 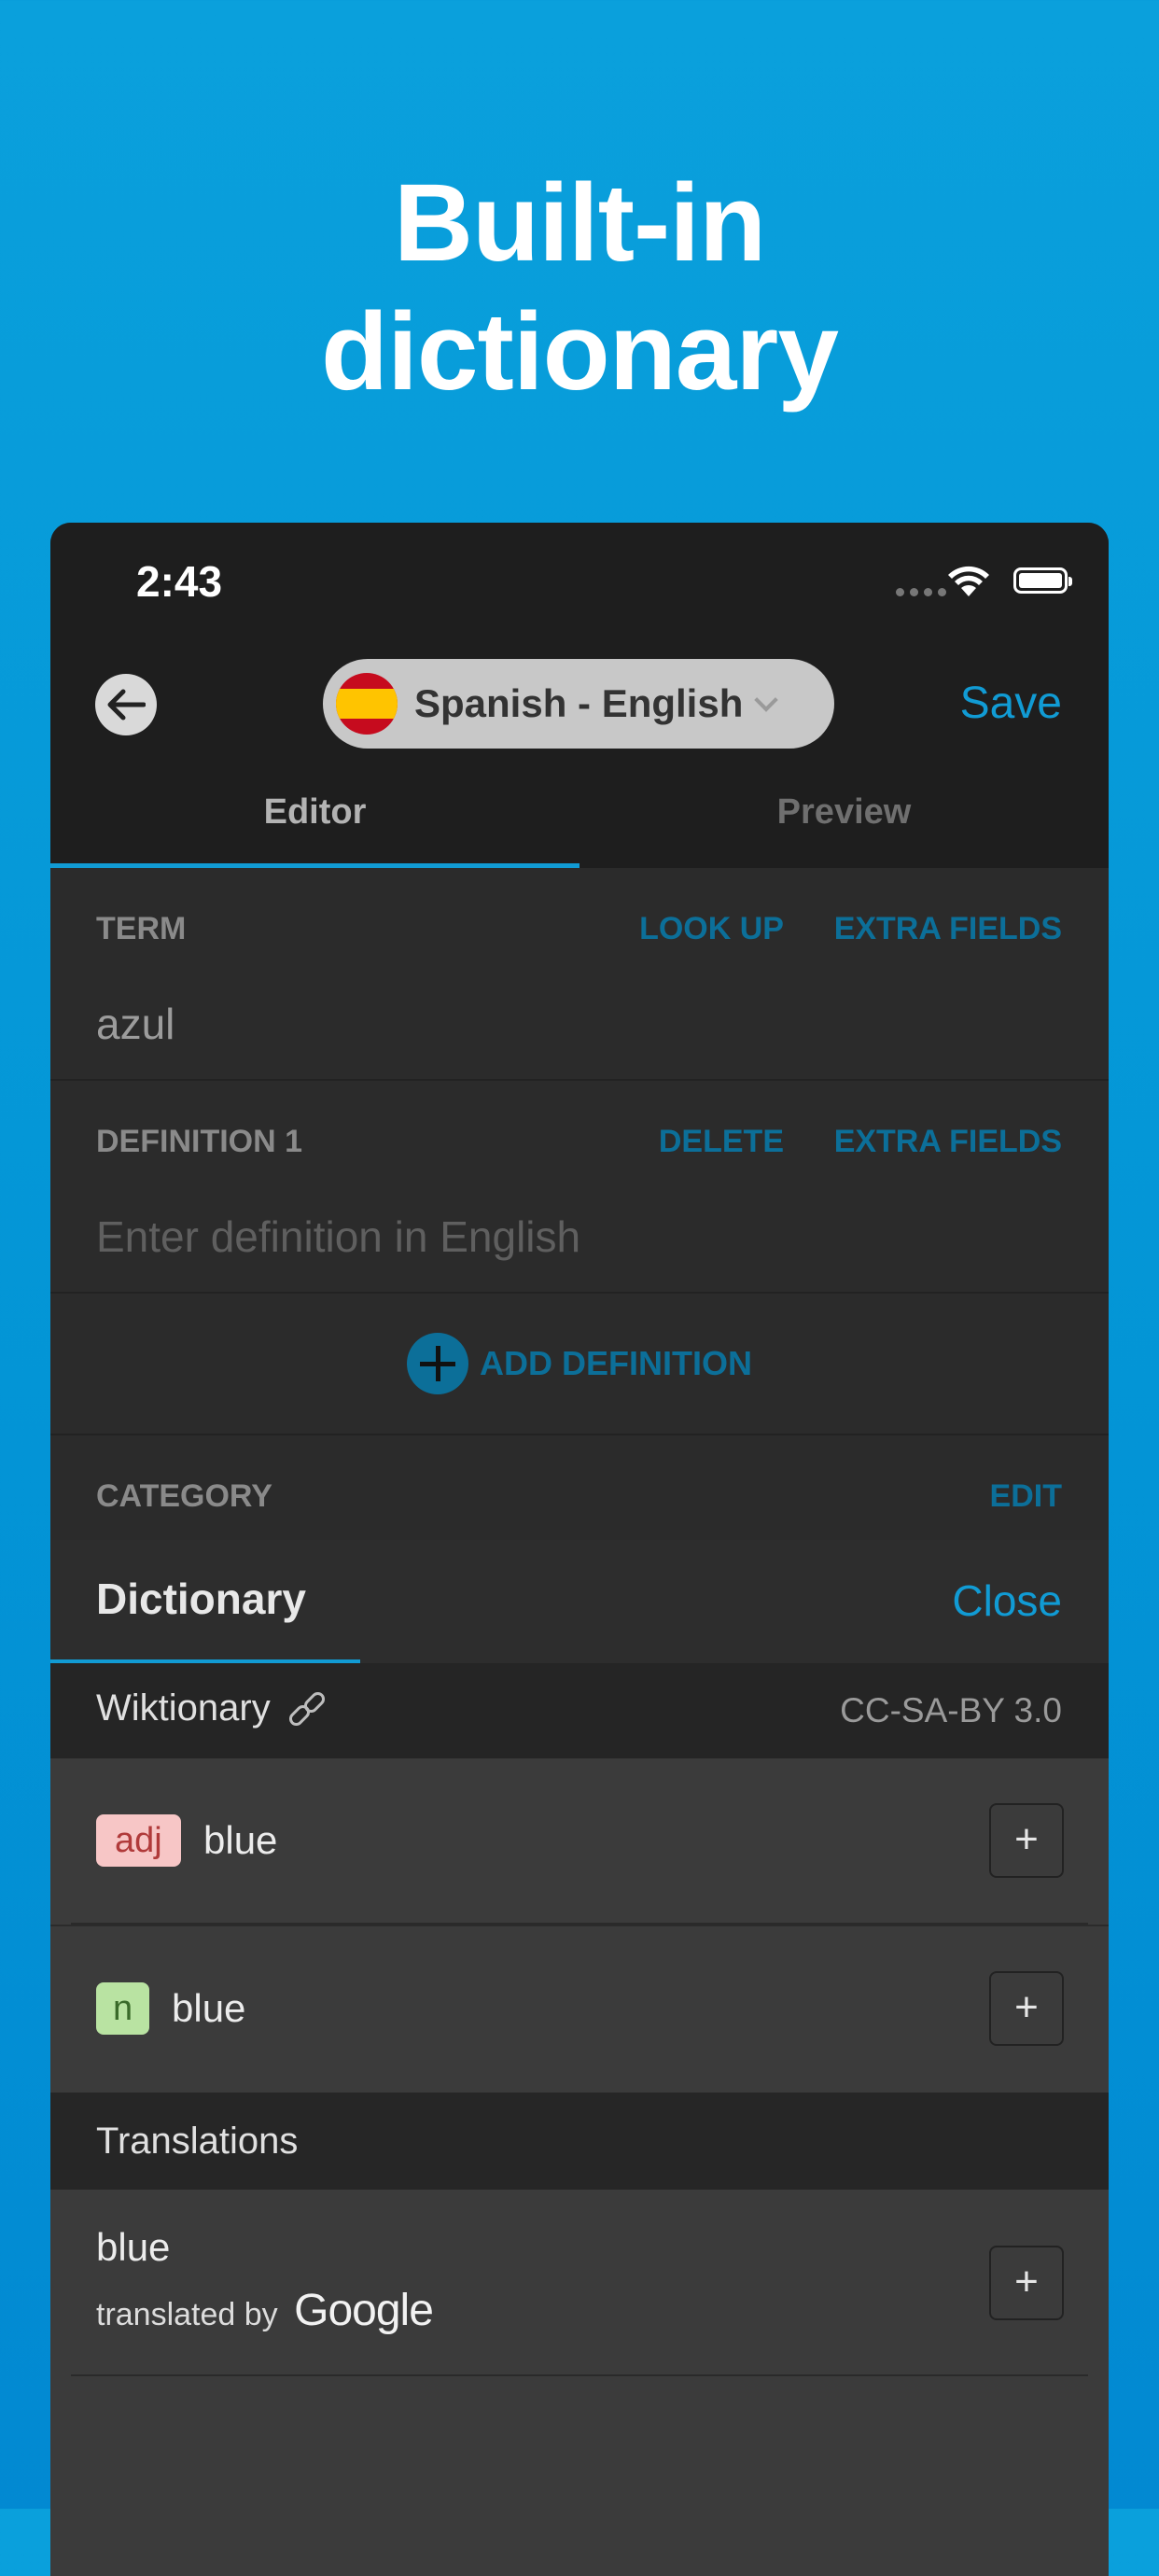 I want to click on status-bar: 2:43, so click(x=579, y=579).